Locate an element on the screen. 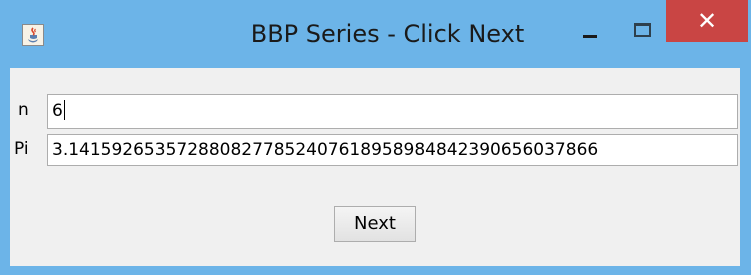  pi-label: Pi is located at coordinates (21, 149).